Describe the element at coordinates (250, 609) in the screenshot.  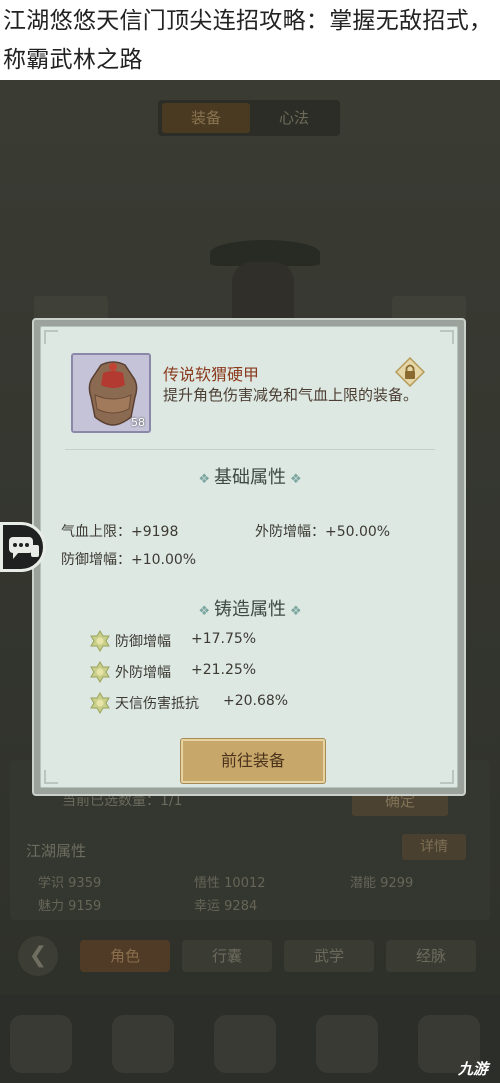
I see `forge-attributes-title: ❖ 铸造属性 ❖` at that location.